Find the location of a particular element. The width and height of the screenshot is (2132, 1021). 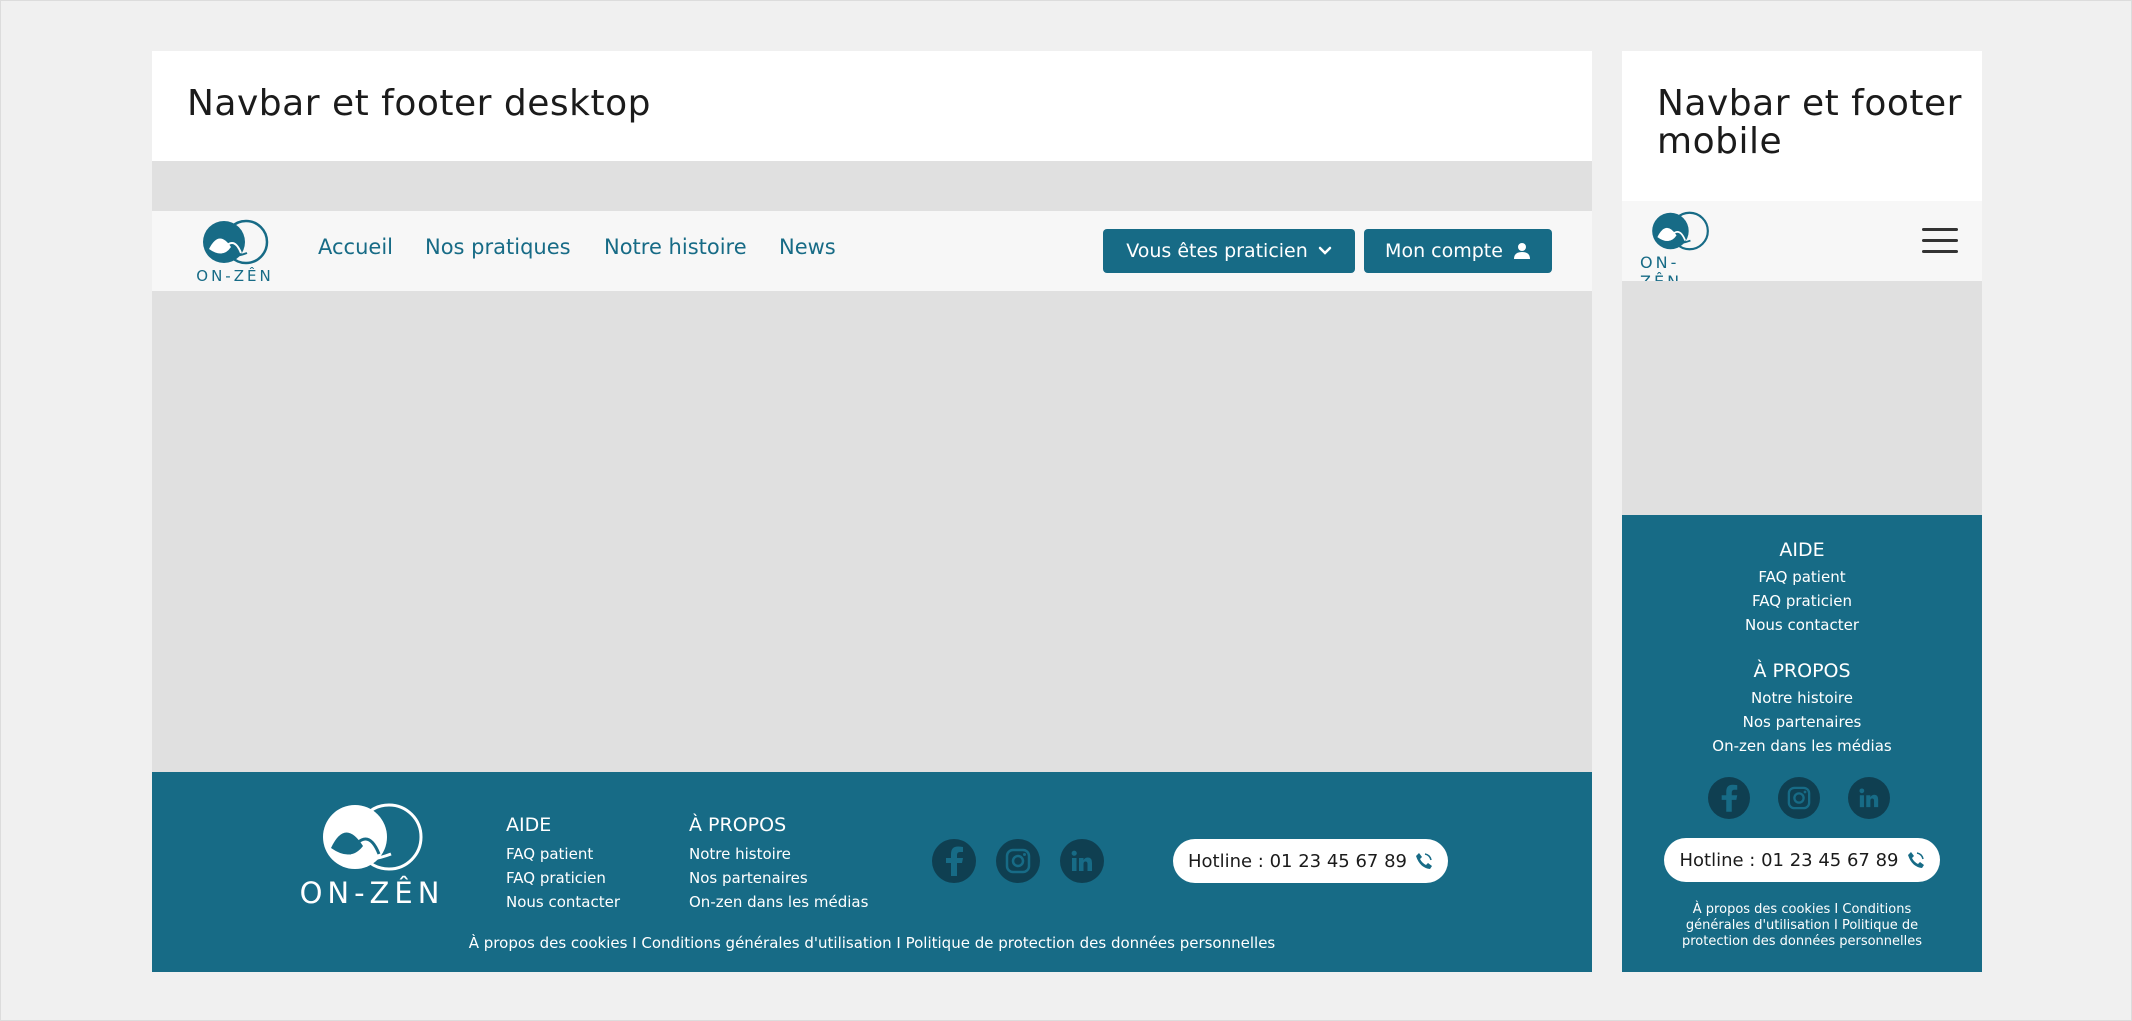

mobile-link-faq-praticien: FAQ praticien is located at coordinates (1802, 601).